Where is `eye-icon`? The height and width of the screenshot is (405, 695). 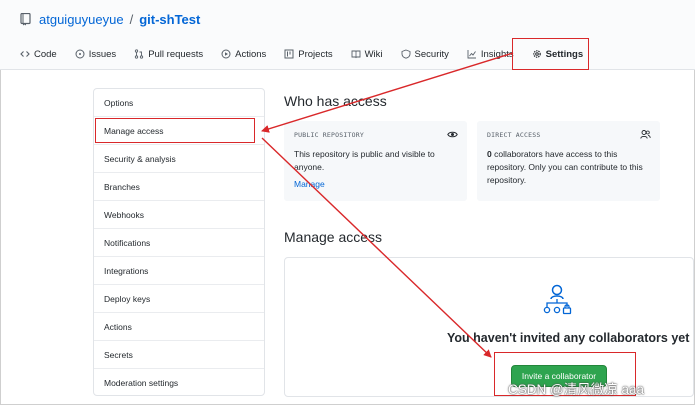
eye-icon is located at coordinates (452, 134).